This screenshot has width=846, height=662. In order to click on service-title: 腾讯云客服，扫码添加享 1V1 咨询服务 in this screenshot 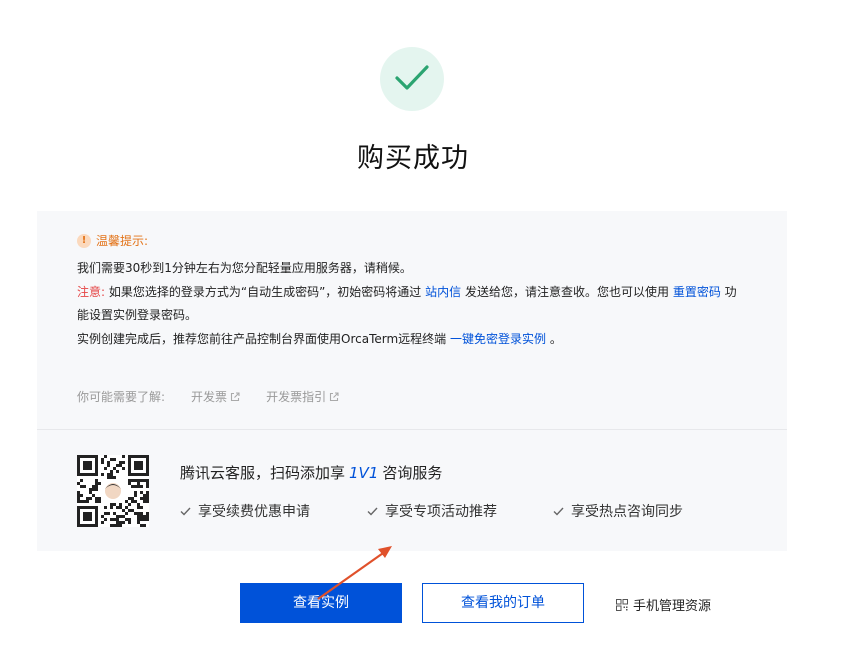, I will do `click(311, 472)`.